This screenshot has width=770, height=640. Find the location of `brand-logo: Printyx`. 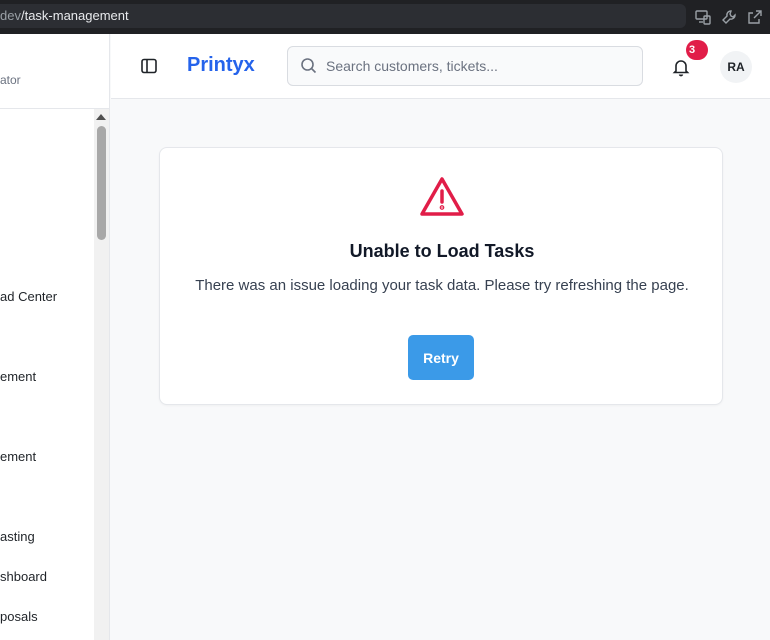

brand-logo: Printyx is located at coordinates (221, 65).